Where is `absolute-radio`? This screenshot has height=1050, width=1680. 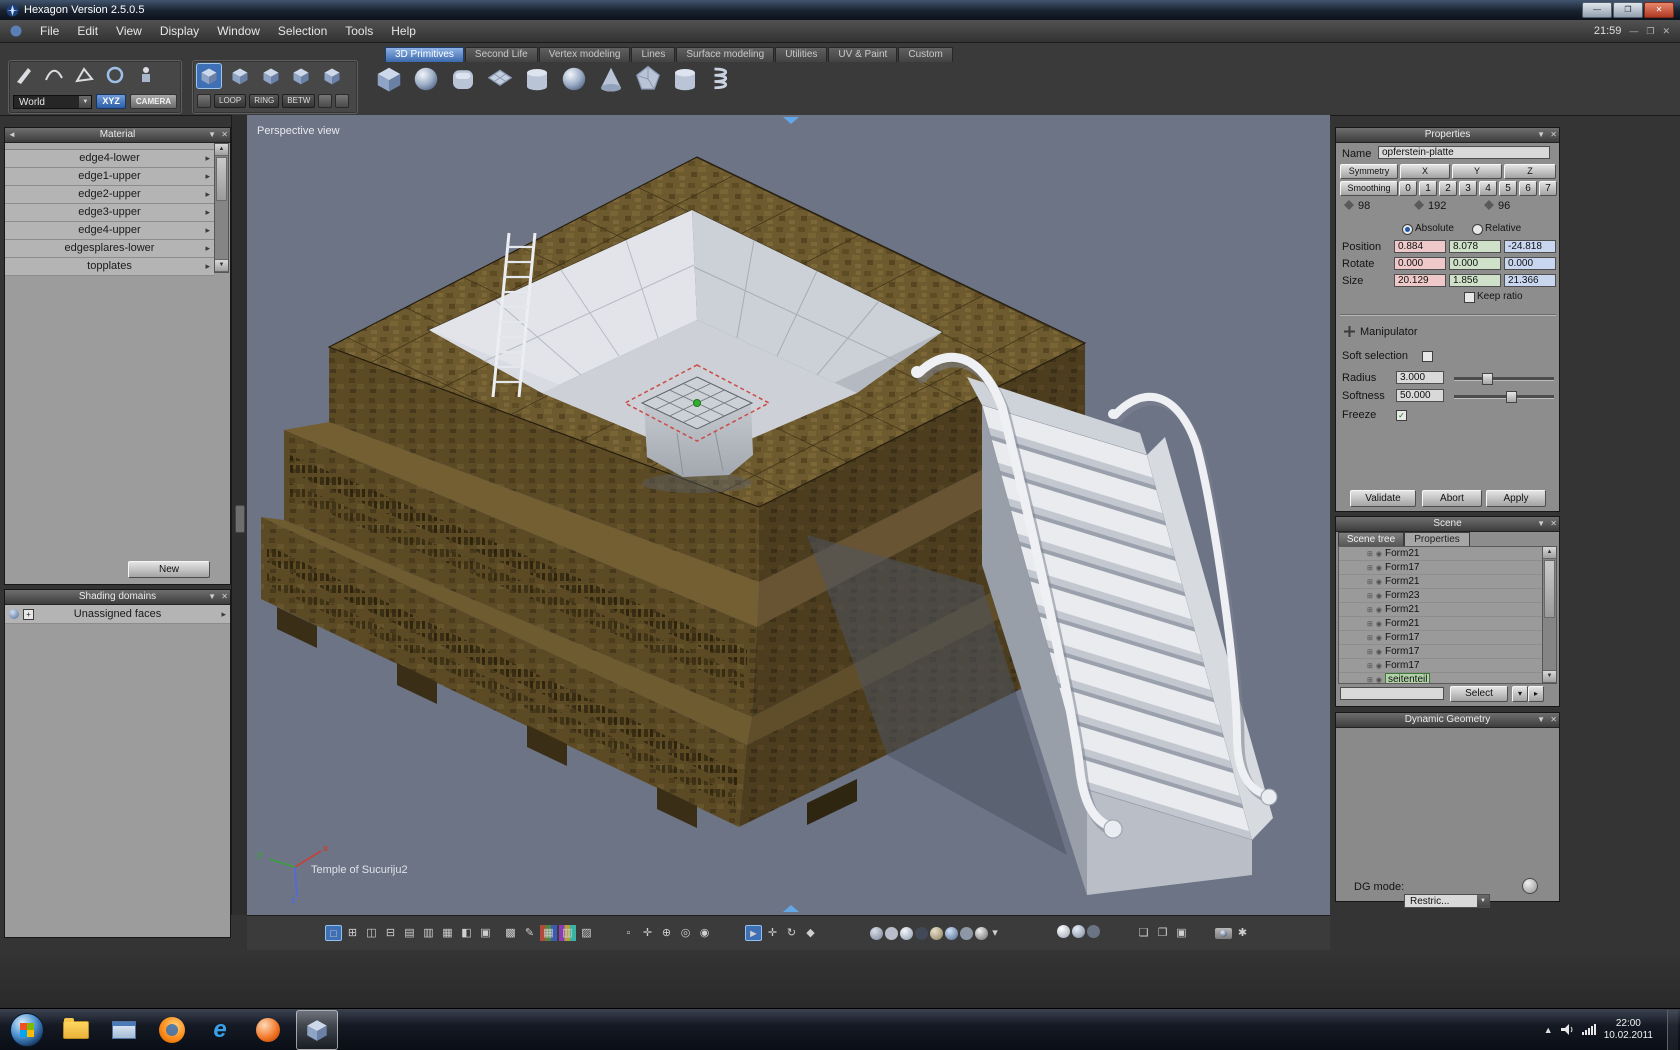 absolute-radio is located at coordinates (1407, 229).